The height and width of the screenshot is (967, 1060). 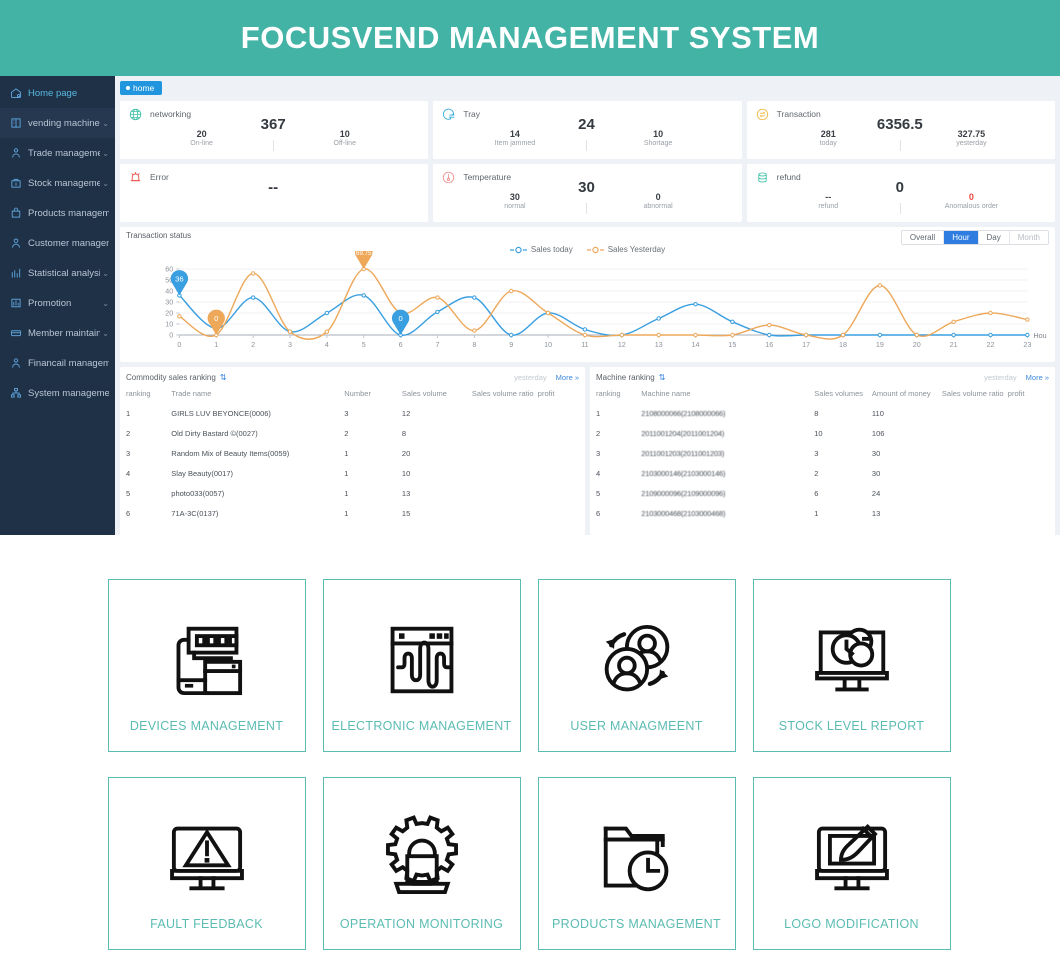 What do you see at coordinates (798, 114) in the screenshot?
I see `stat-card-title: Transaction` at bounding box center [798, 114].